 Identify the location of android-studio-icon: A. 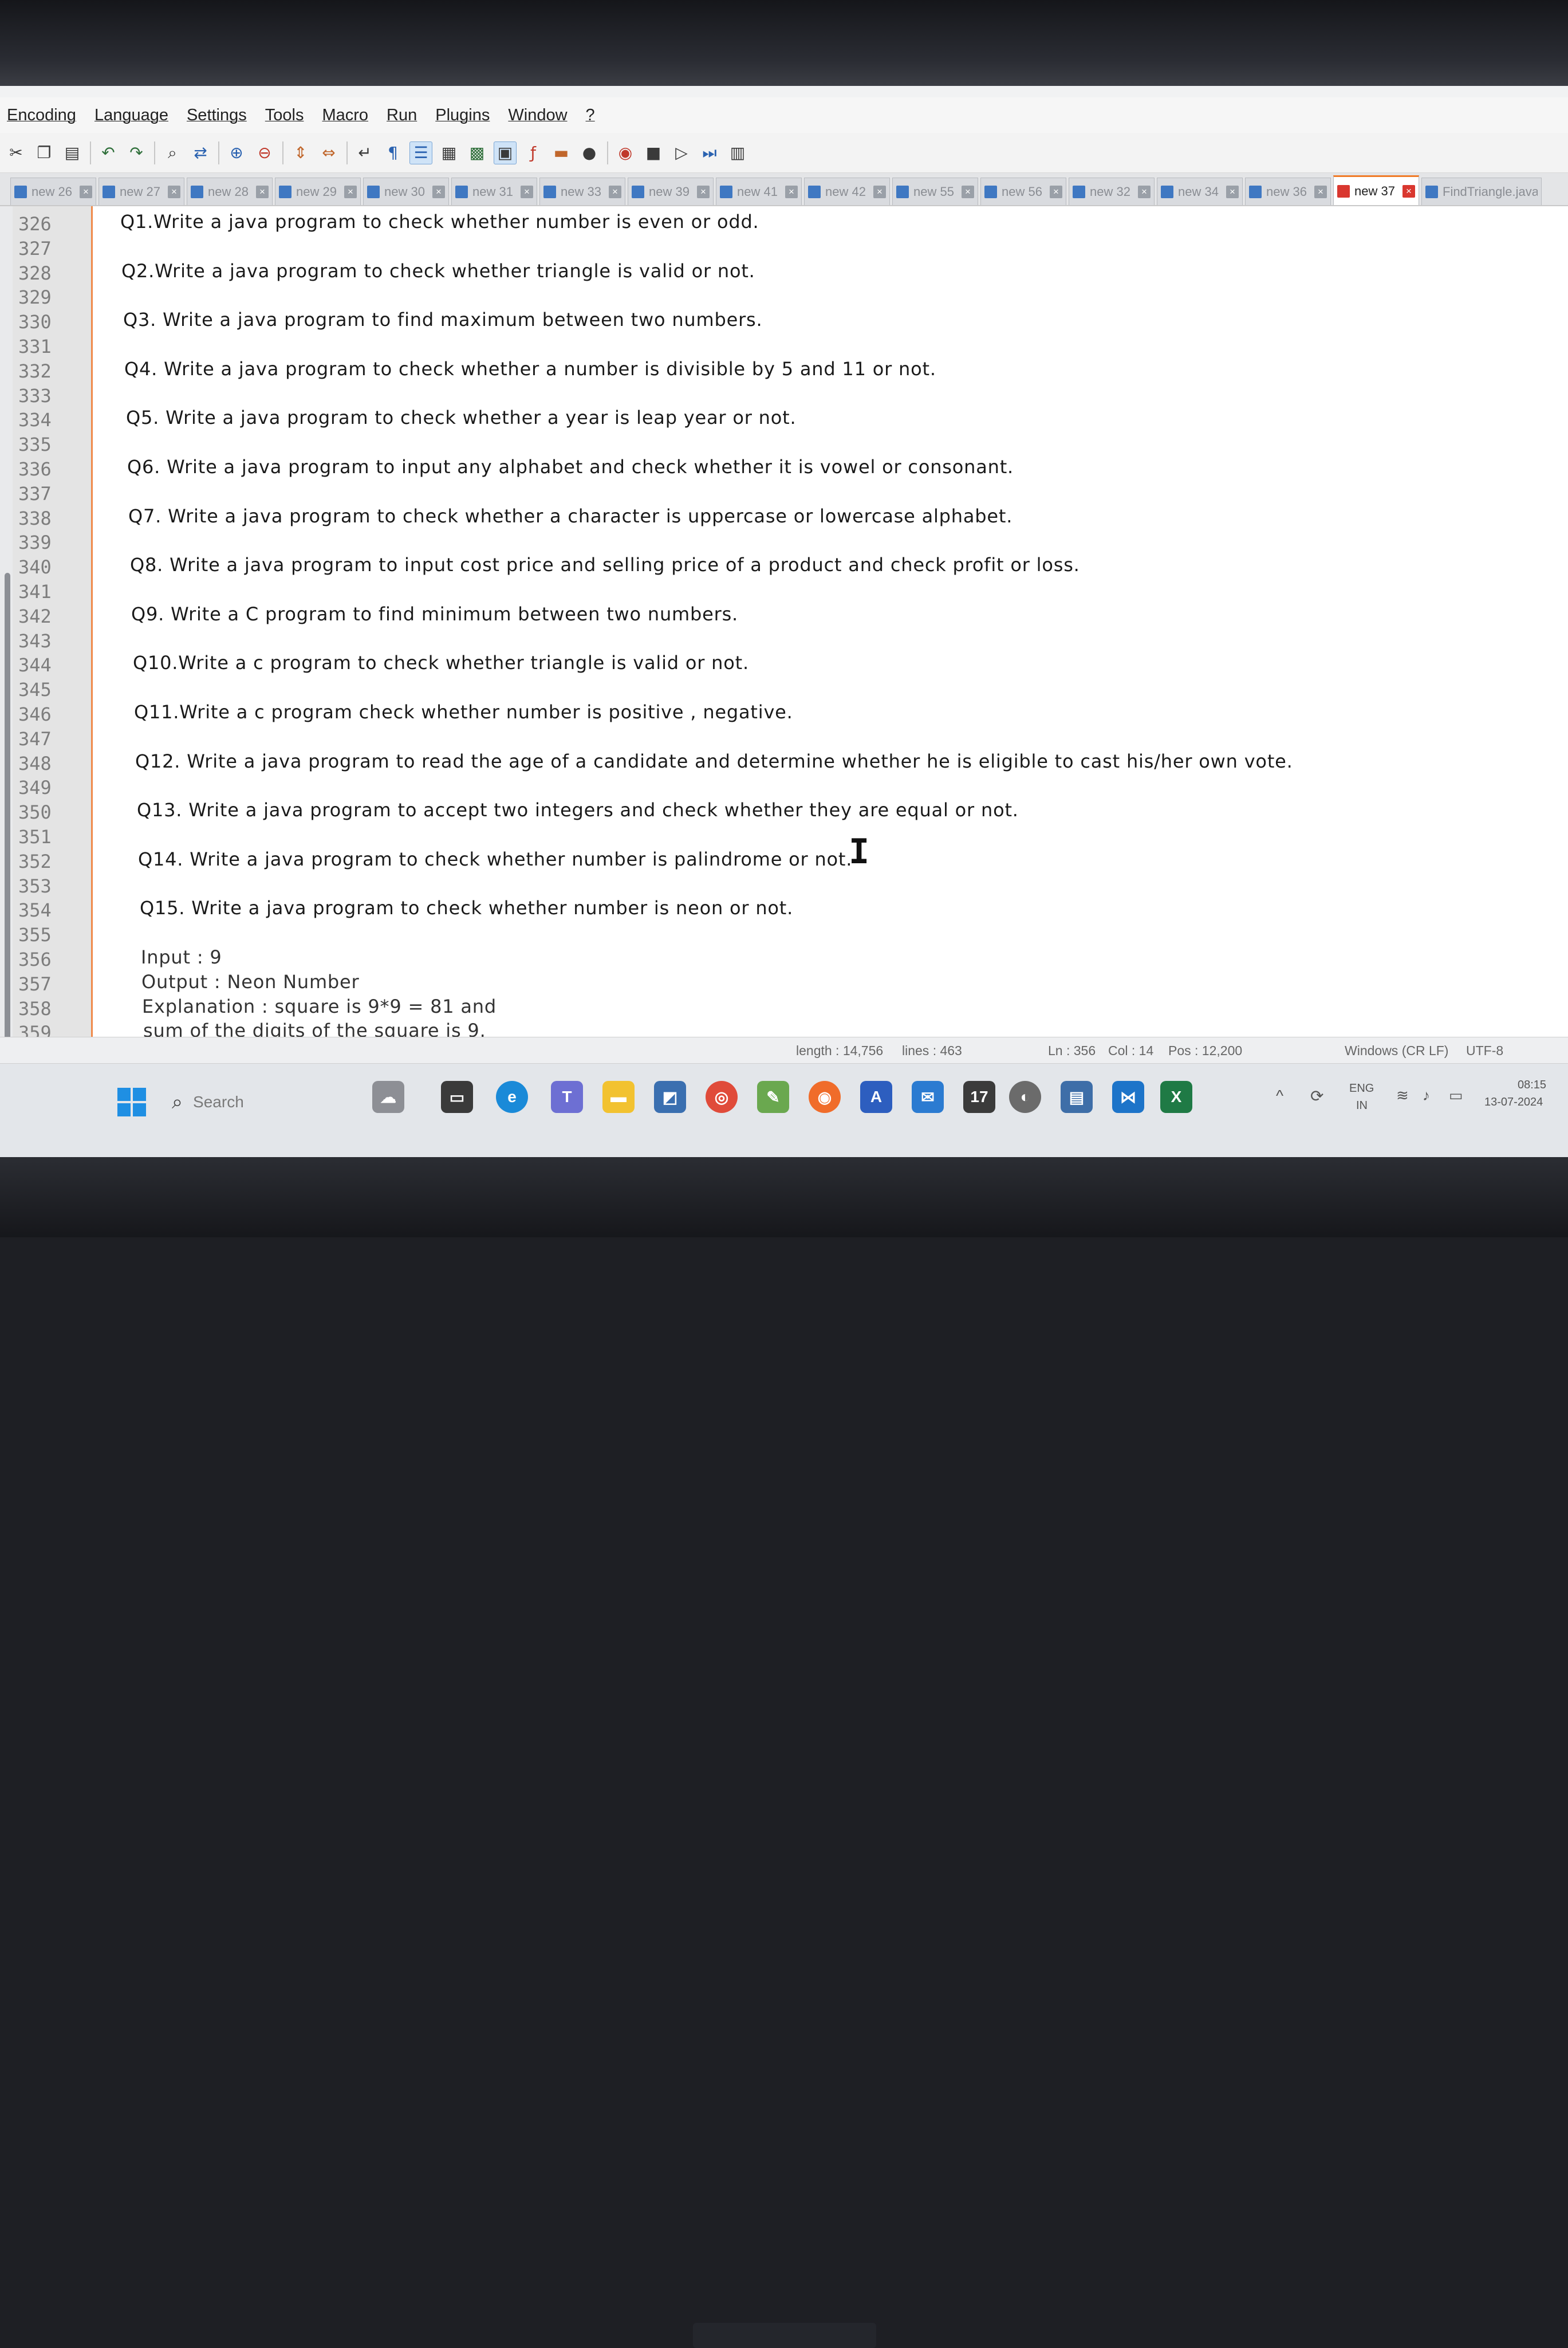
(876, 1097).